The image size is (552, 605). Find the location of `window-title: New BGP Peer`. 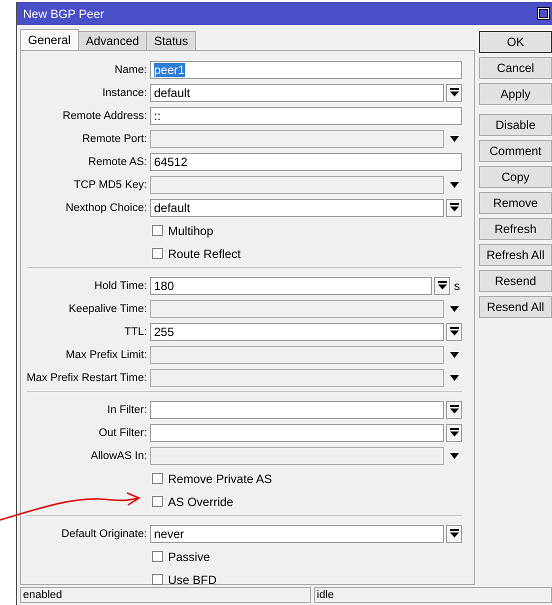

window-title: New BGP Peer is located at coordinates (63, 13).